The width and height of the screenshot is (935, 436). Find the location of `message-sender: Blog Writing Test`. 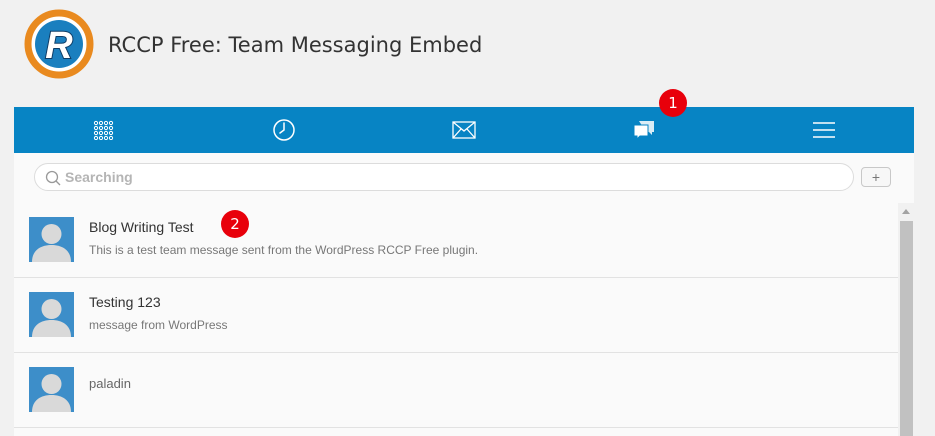

message-sender: Blog Writing Test is located at coordinates (141, 227).